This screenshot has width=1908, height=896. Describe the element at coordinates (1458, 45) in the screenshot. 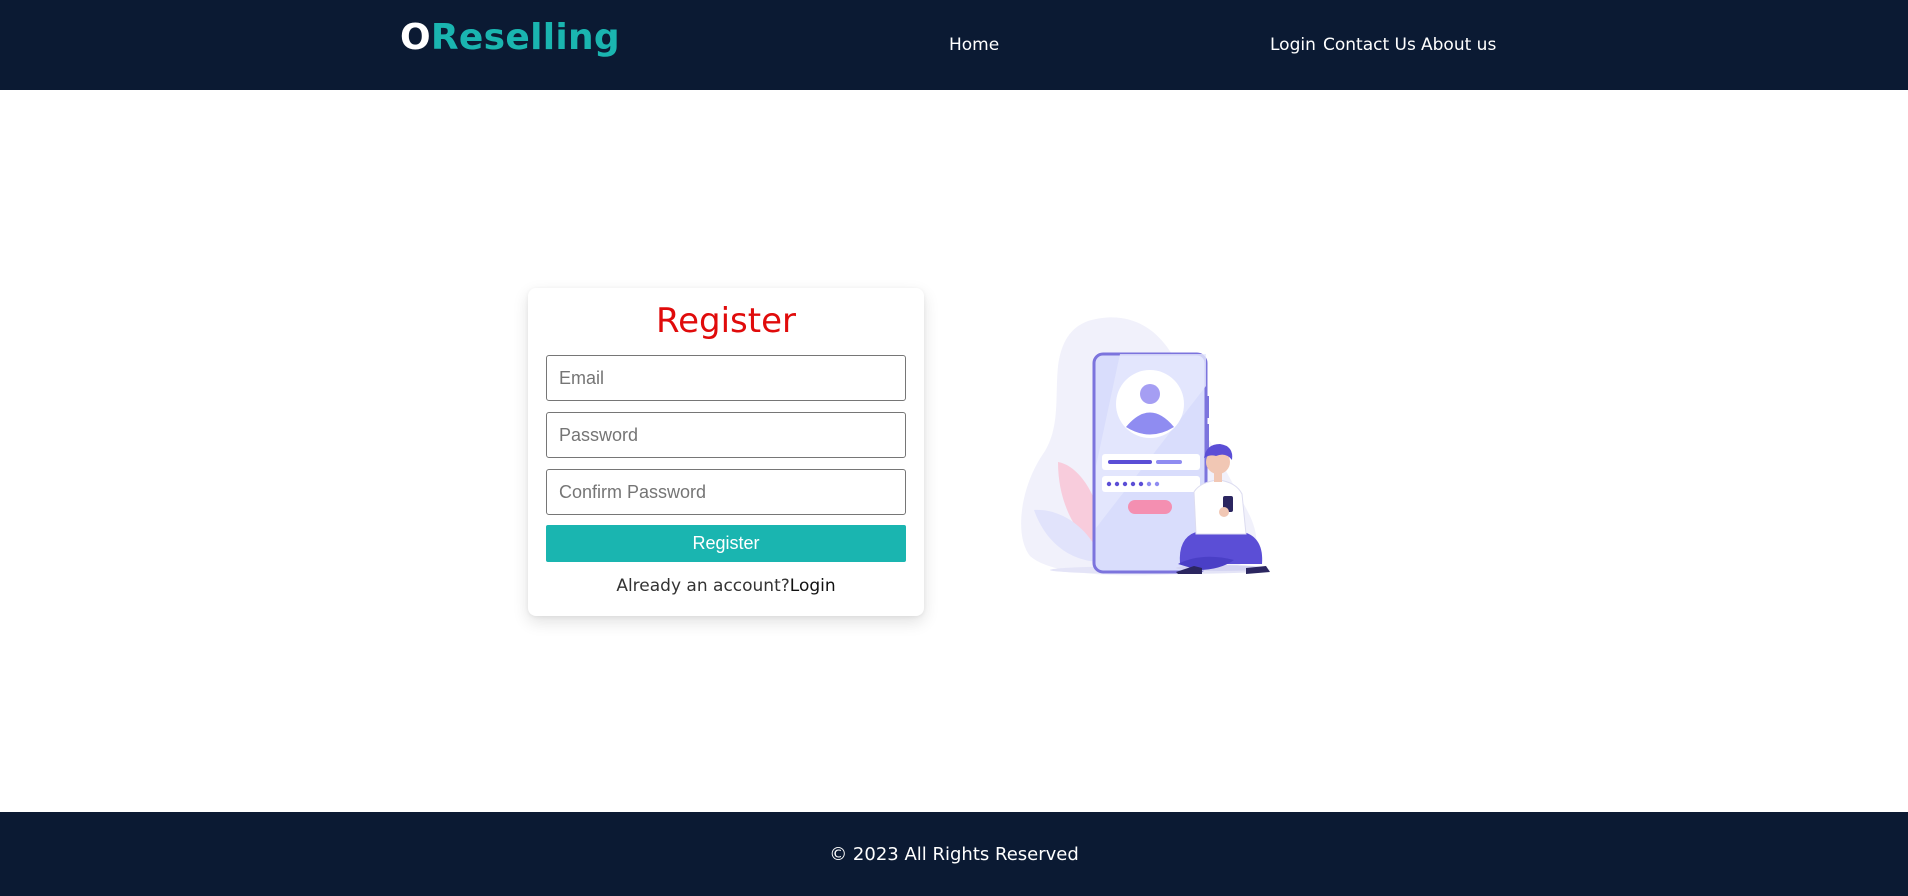

I see `nav-about-us: About us` at that location.